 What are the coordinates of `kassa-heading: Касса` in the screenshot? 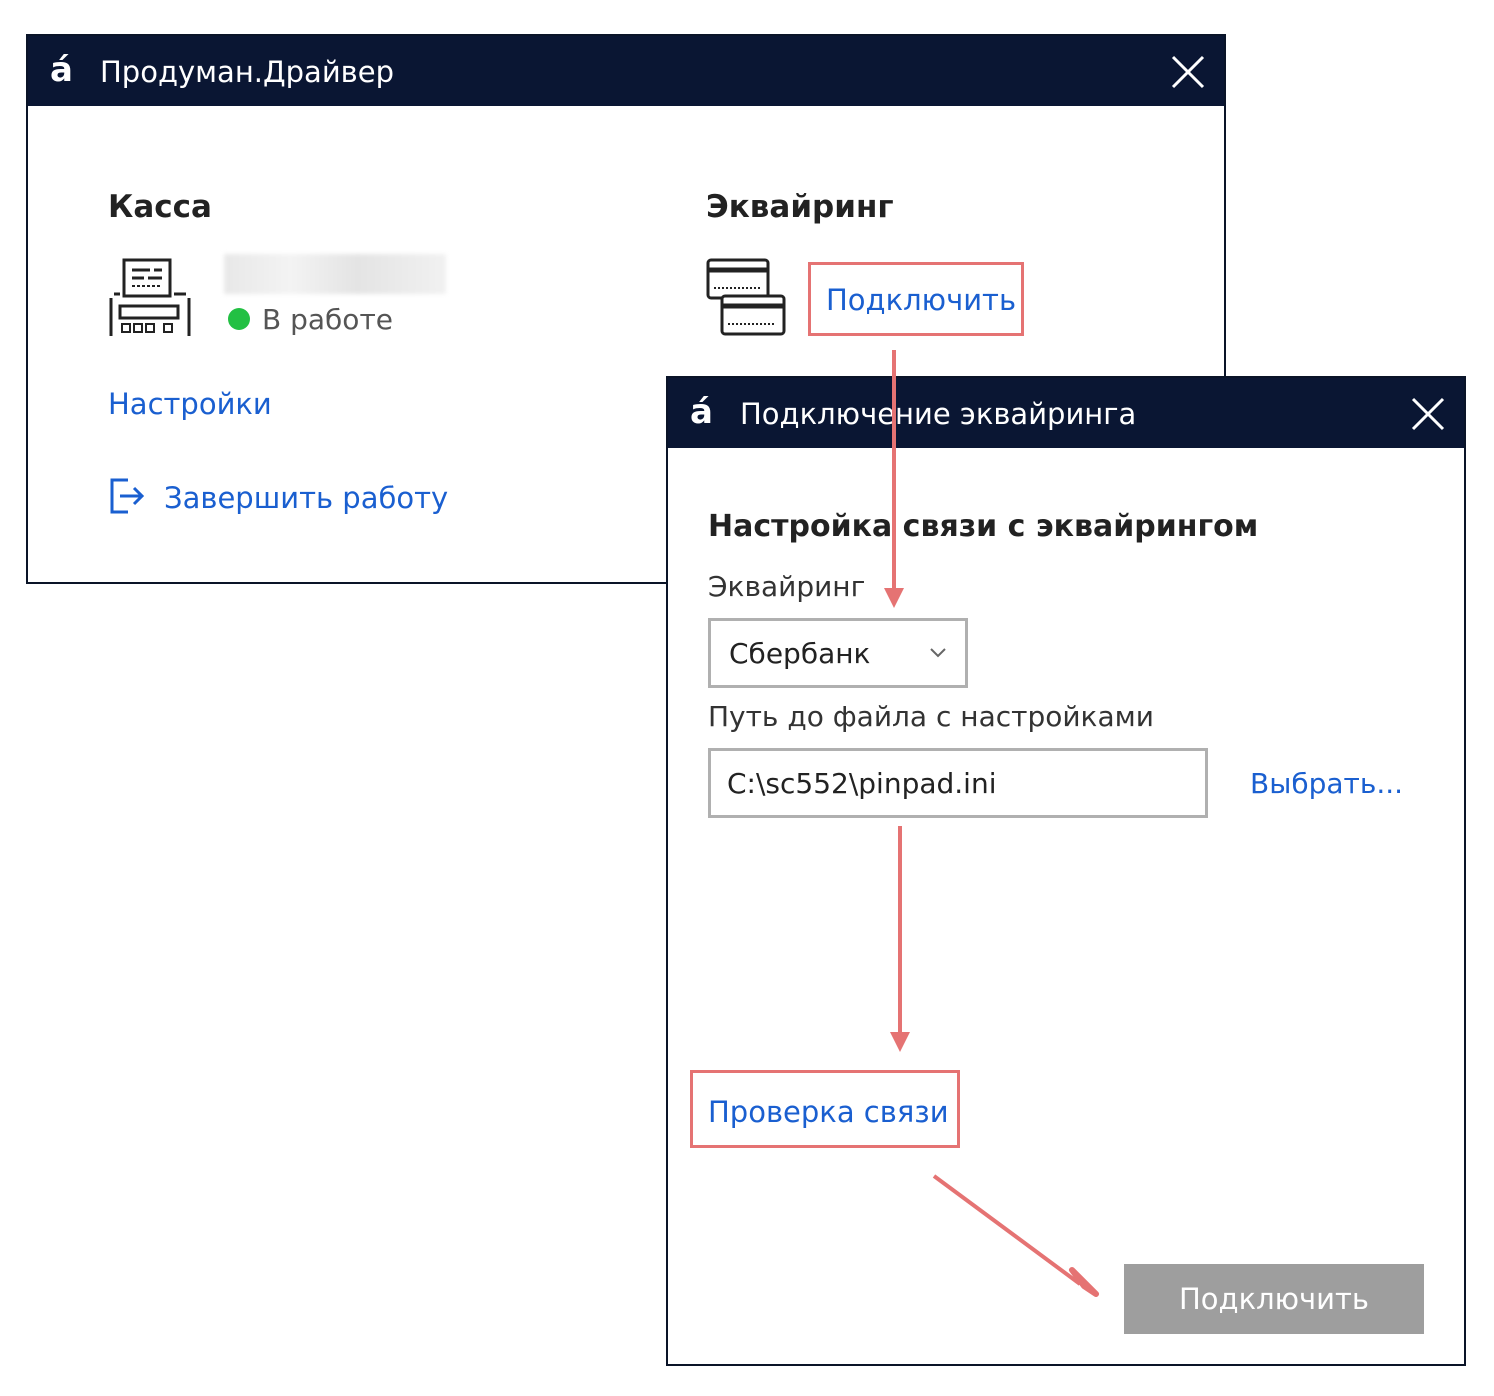 It's located at (160, 207).